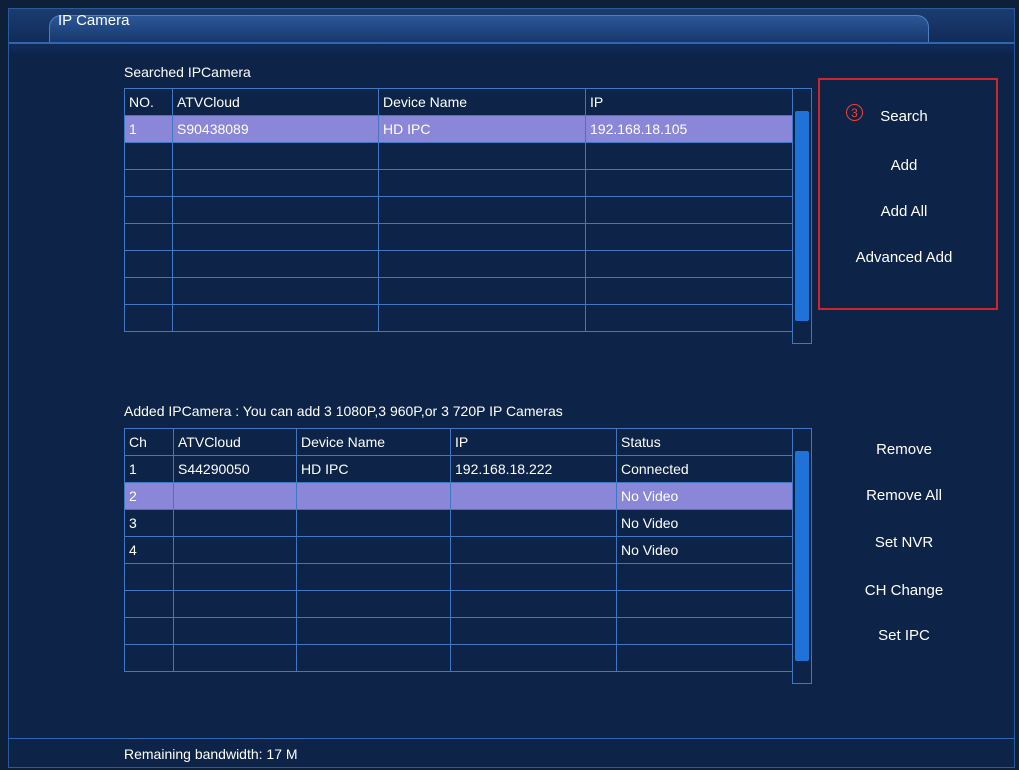 This screenshot has height=770, width=1019. I want to click on table-cell: HD IPC, so click(482, 129).